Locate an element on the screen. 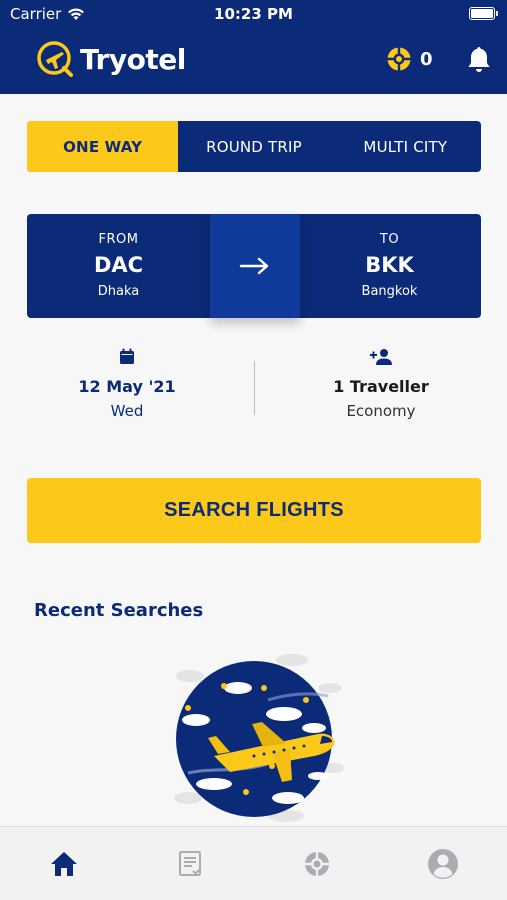 The width and height of the screenshot is (507, 900). home-icon is located at coordinates (64, 864).